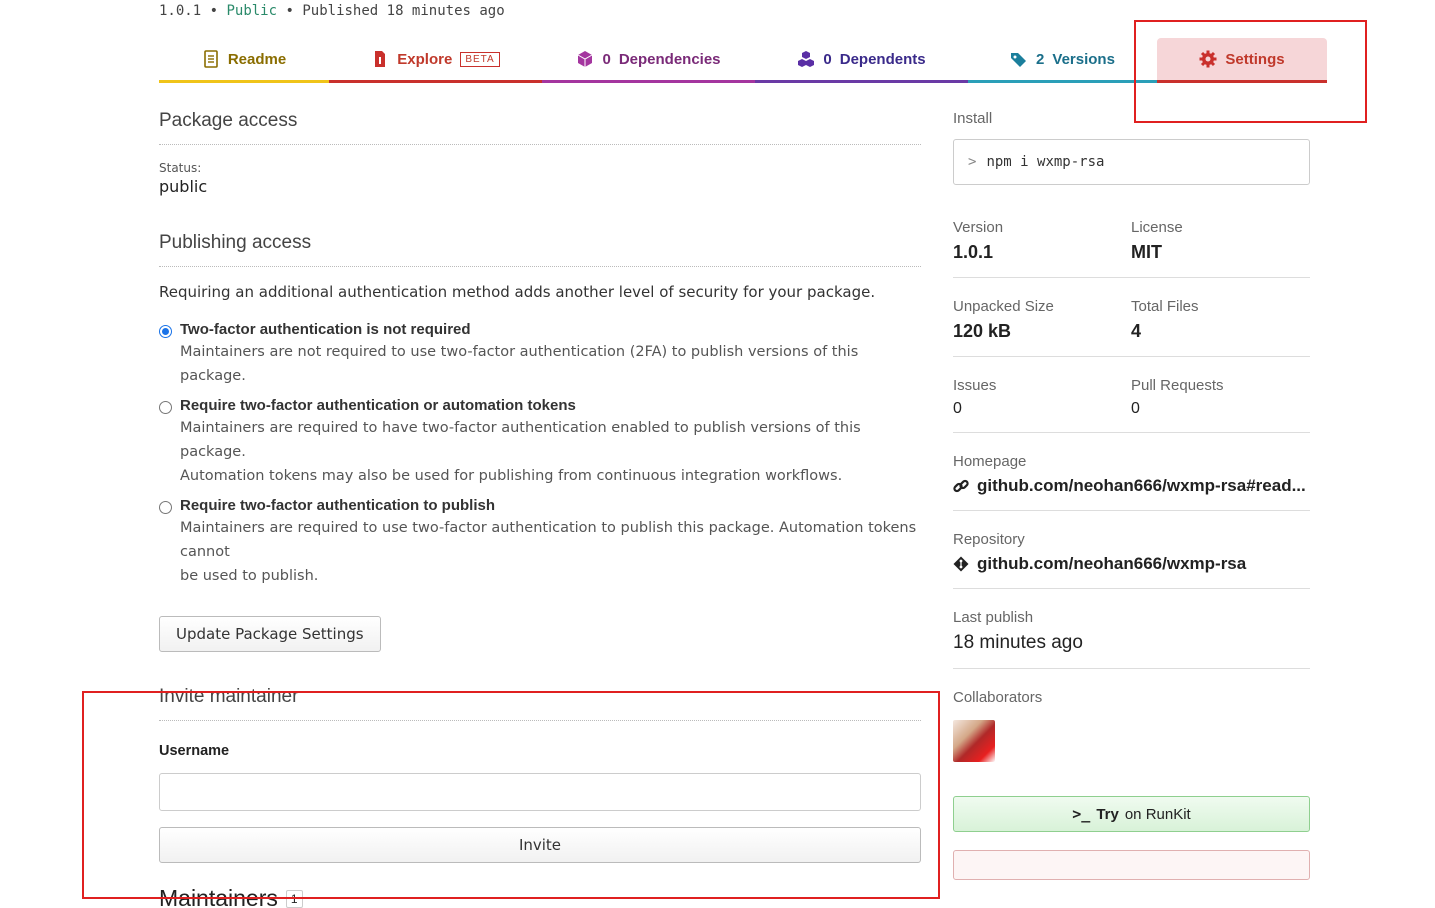  What do you see at coordinates (961, 486) in the screenshot?
I see `link-icon` at bounding box center [961, 486].